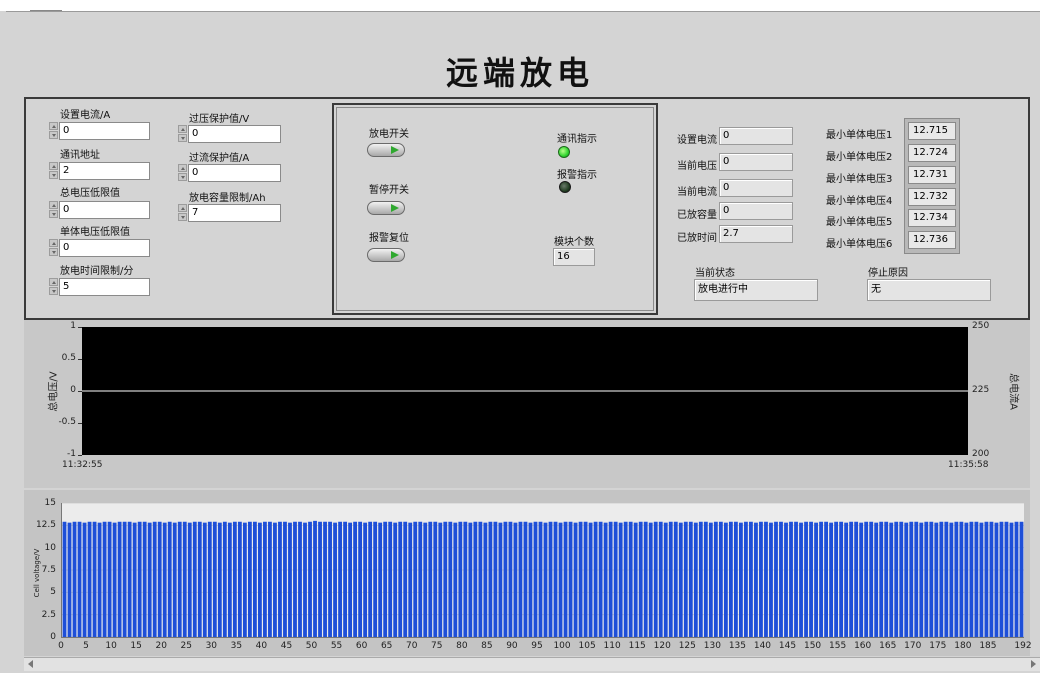  Describe the element at coordinates (462, 646) in the screenshot. I see `cell-x-tick-label: 80` at that location.